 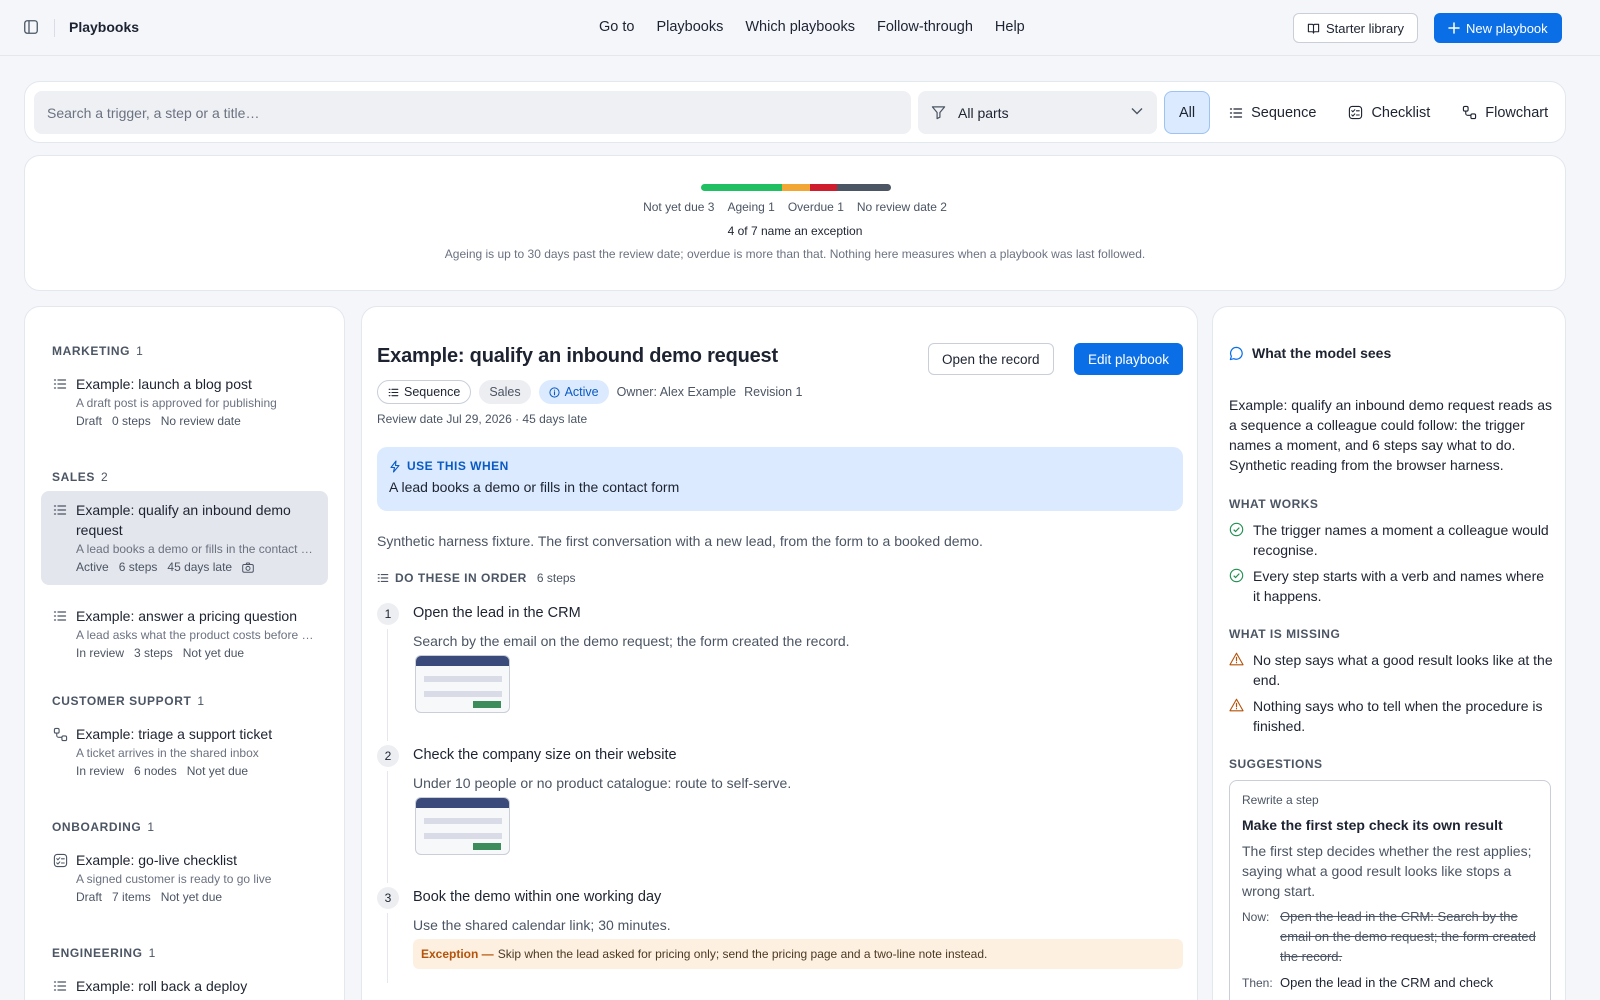 I want to click on segment-all: All, so click(x=1187, y=112).